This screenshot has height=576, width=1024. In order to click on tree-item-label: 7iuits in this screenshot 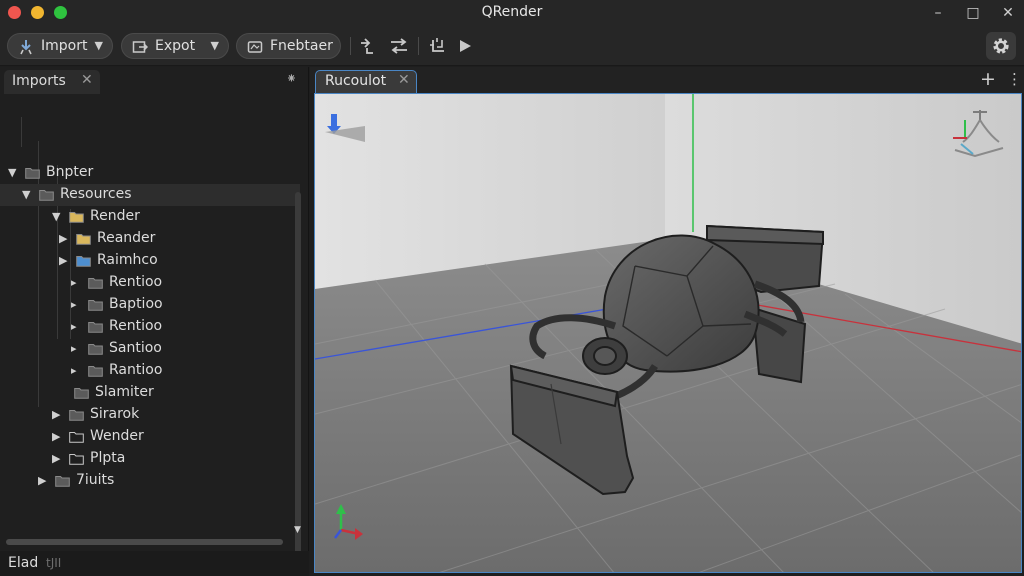, I will do `click(95, 480)`.